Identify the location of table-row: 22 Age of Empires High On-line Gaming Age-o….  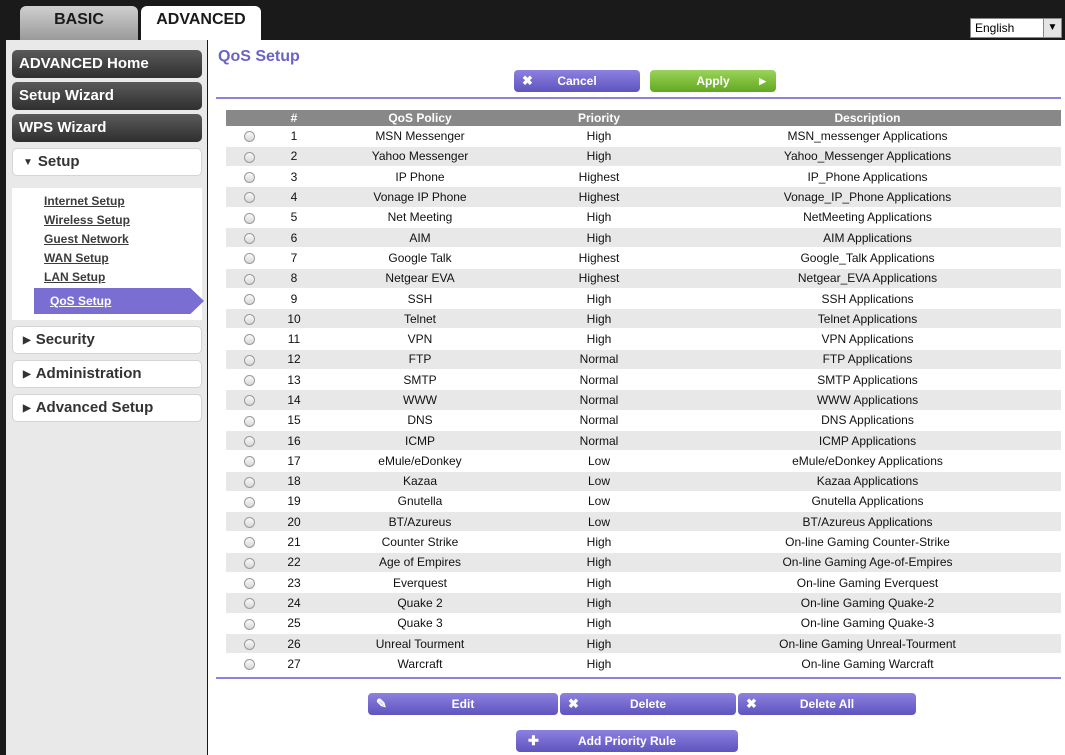
(643, 563).